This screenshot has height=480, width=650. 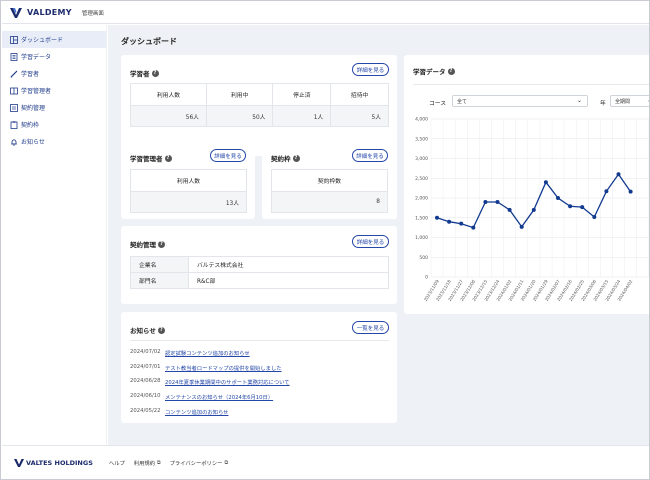 What do you see at coordinates (117, 463) in the screenshot?
I see `footer-link-help: ヘルプ` at bounding box center [117, 463].